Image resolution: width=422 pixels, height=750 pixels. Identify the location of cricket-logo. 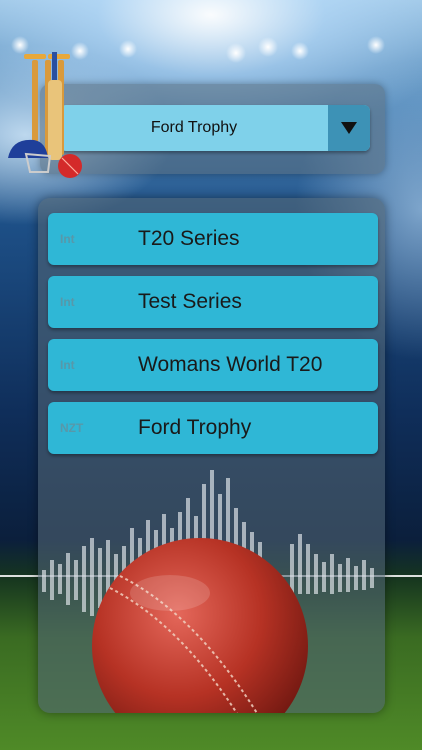
(45, 115).